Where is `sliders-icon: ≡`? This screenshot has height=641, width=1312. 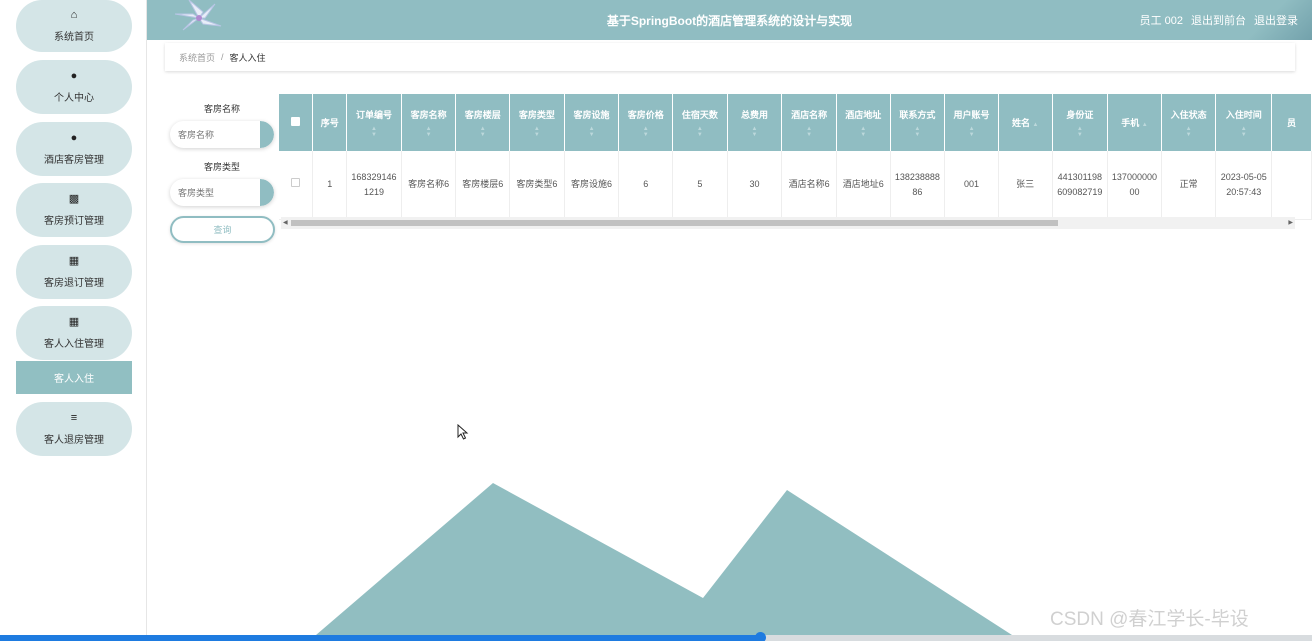
sliders-icon: ≡ is located at coordinates (74, 418).